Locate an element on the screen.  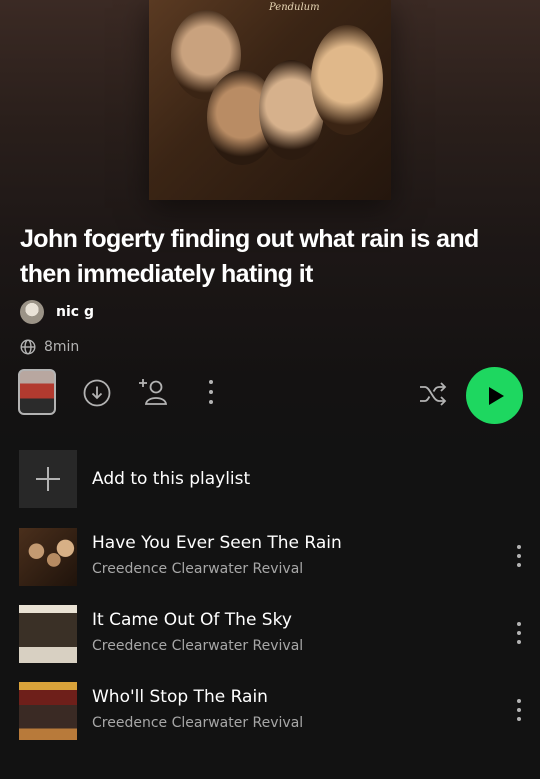
plus-icon is located at coordinates (48, 479).